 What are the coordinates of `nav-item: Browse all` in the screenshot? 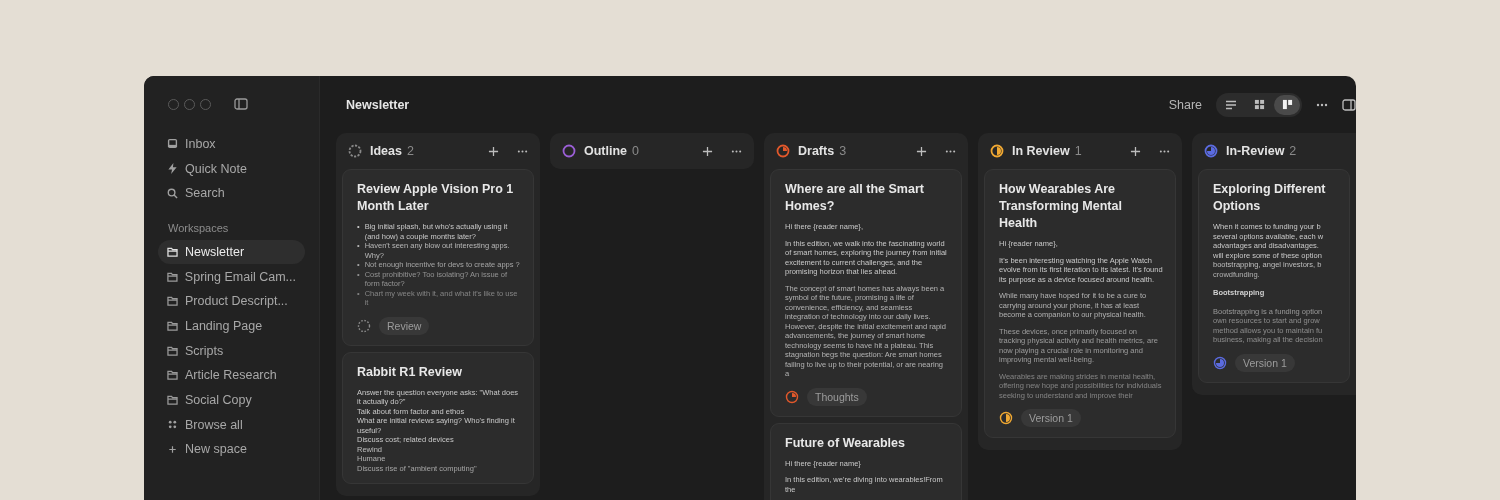 It's located at (231, 424).